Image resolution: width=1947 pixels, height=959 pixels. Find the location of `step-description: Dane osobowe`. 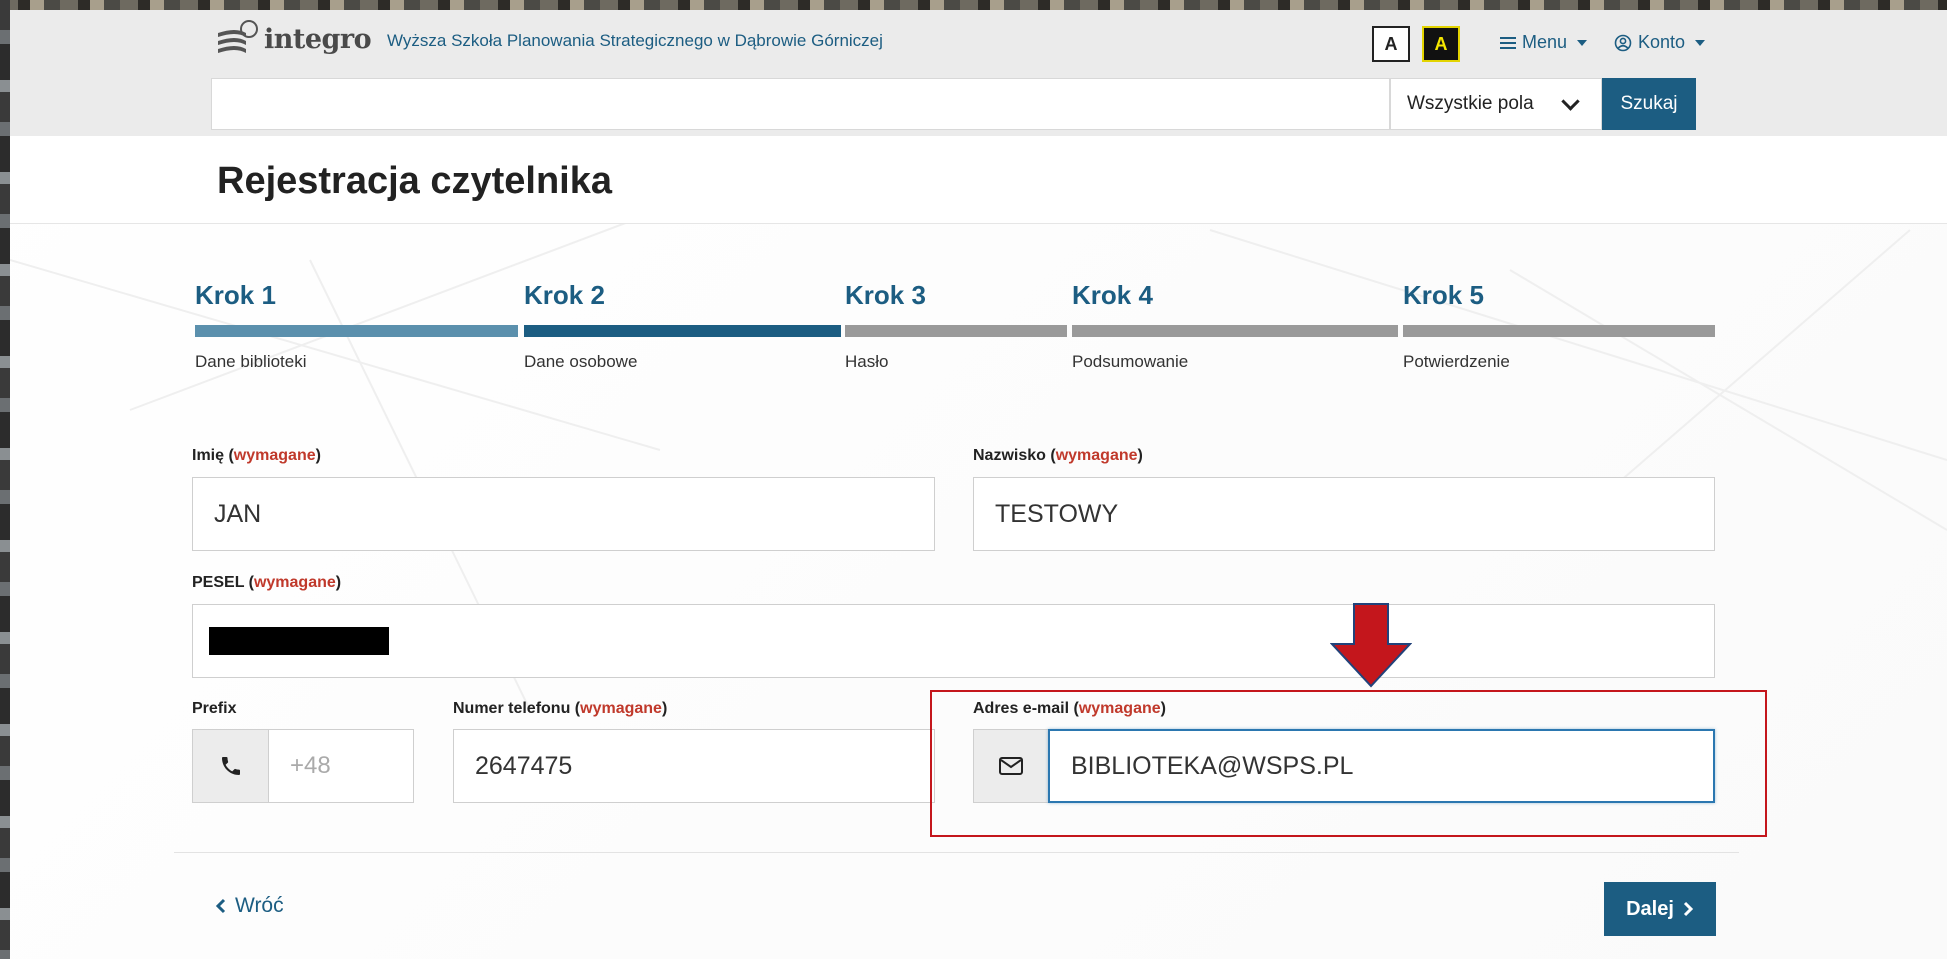

step-description: Dane osobowe is located at coordinates (581, 361).